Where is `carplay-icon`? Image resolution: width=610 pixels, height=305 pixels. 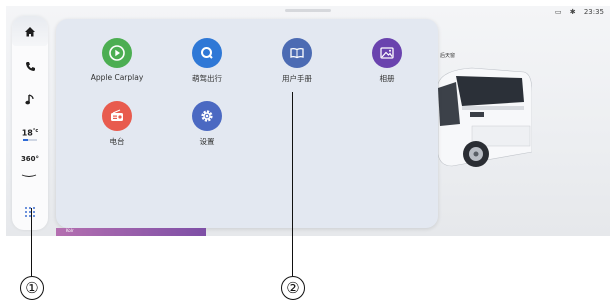
carplay-icon is located at coordinates (117, 53).